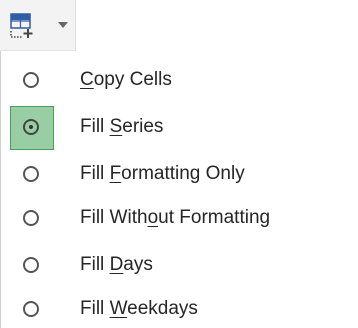 This screenshot has width=358, height=328. I want to click on radio-fill-formatting-only, so click(32, 175).